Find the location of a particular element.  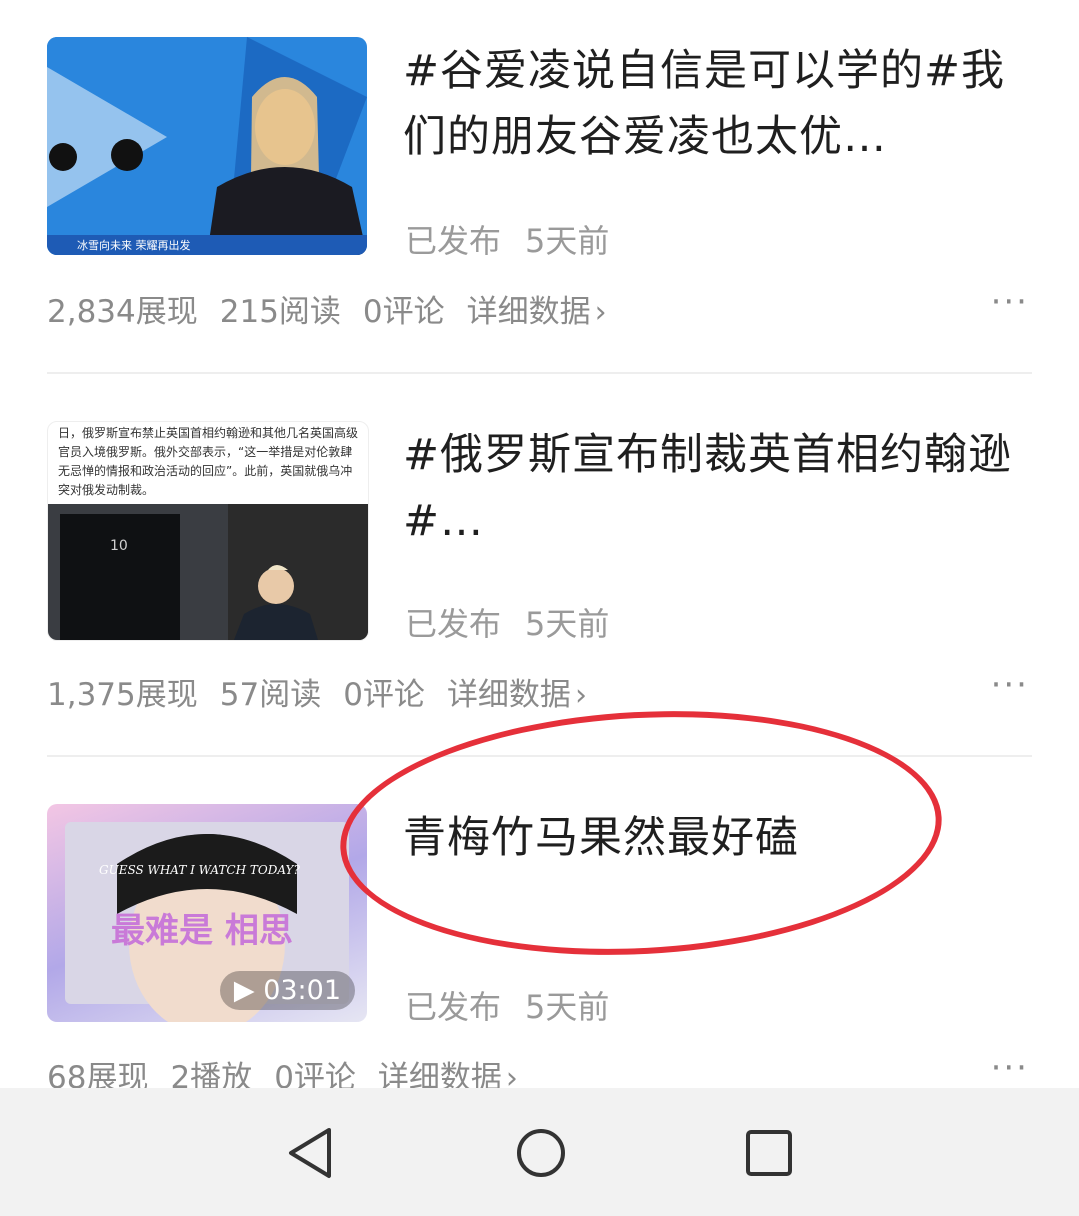

thumbnail-image: 10 is located at coordinates (208, 572).